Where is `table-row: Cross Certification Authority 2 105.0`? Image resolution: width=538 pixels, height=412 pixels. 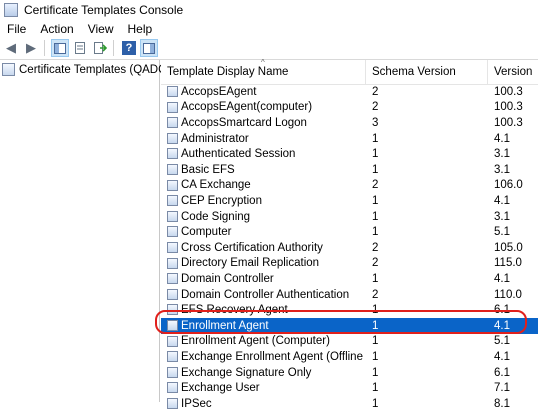 table-row: Cross Certification Authority 2 105.0 is located at coordinates (349, 248).